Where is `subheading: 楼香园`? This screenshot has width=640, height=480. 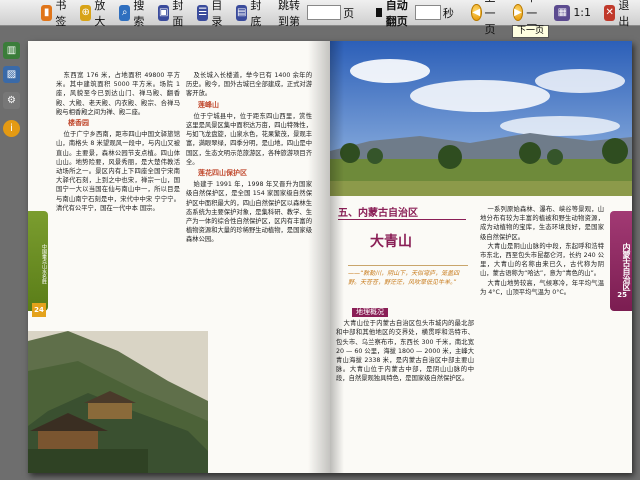
subheading: 楼香园 is located at coordinates (78, 123).